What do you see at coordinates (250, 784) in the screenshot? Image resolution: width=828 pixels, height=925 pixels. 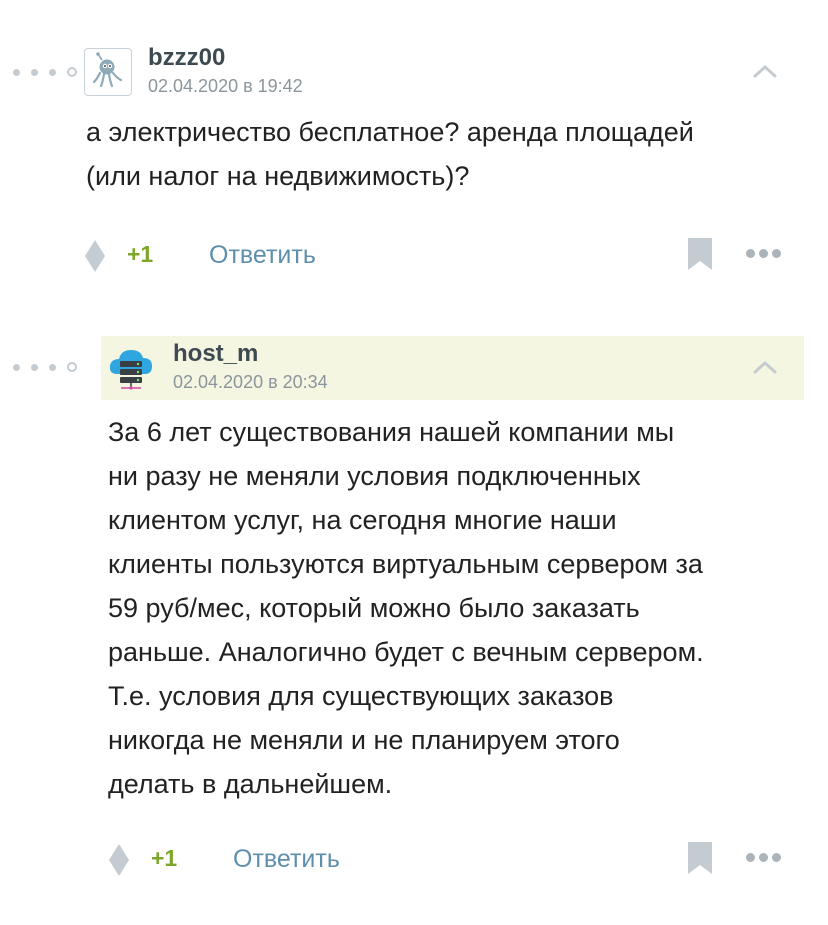 I see `comment-text-line: делать в дальнейшем.` at bounding box center [250, 784].